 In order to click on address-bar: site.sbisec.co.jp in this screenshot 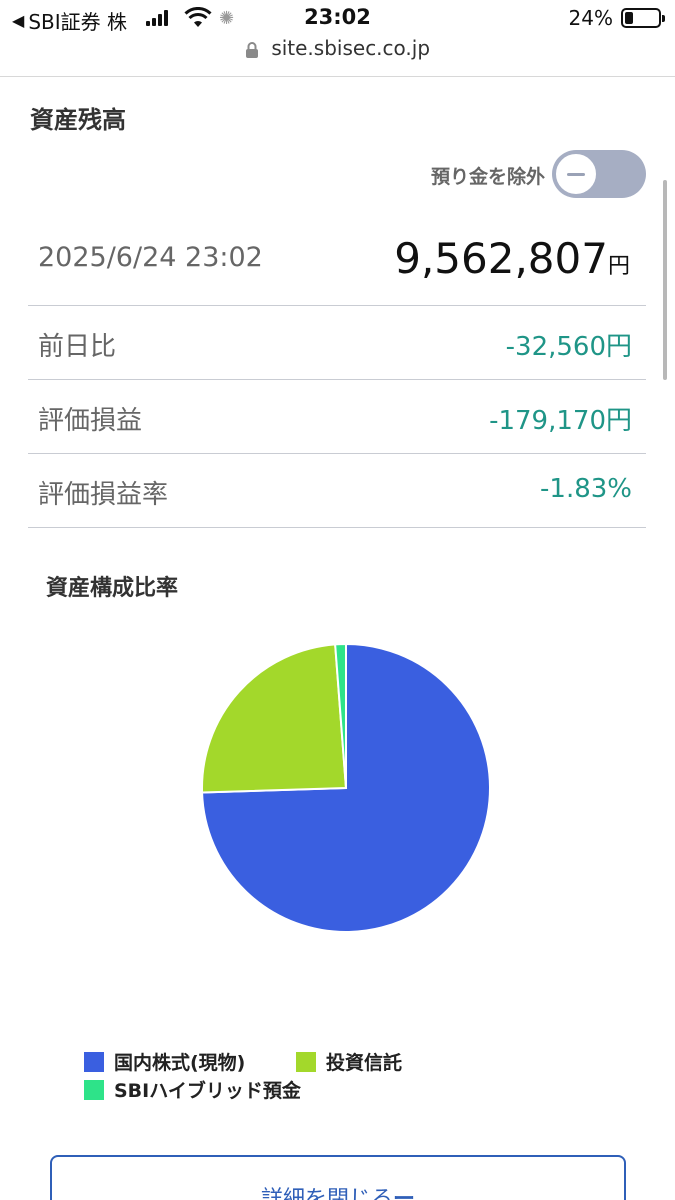, I will do `click(337, 56)`.